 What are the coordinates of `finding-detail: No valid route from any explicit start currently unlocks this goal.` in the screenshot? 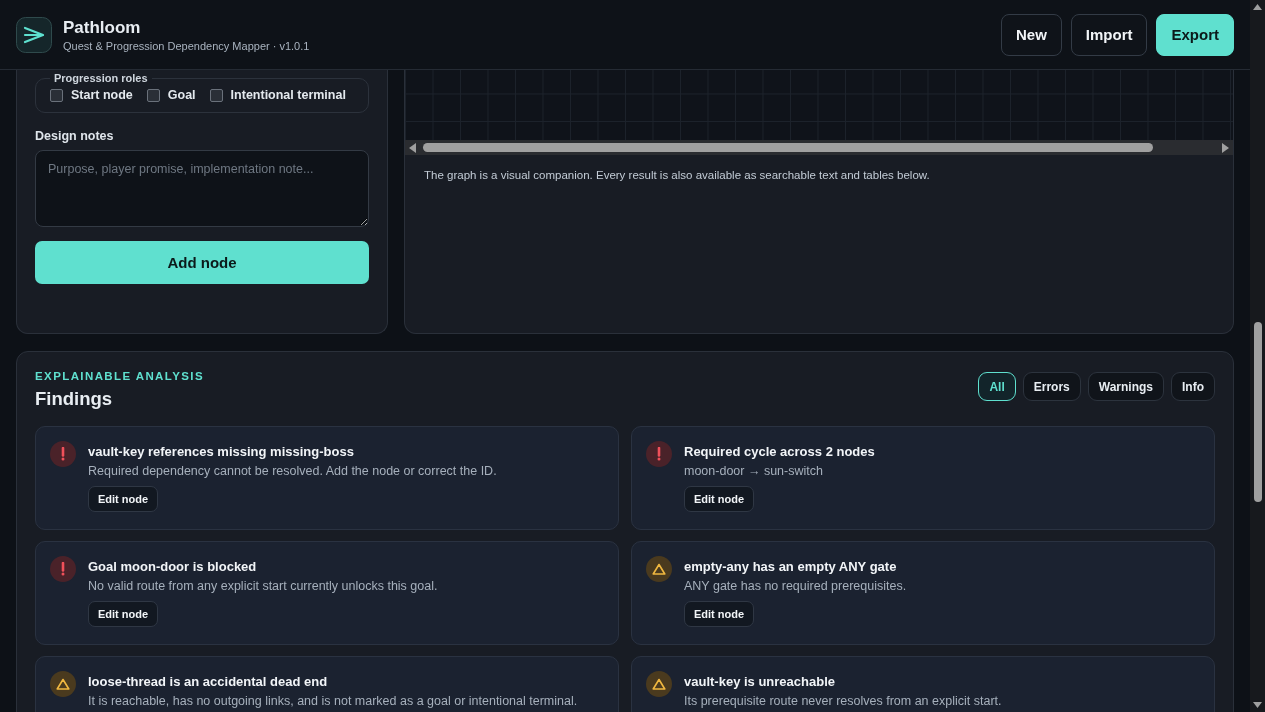 It's located at (263, 586).